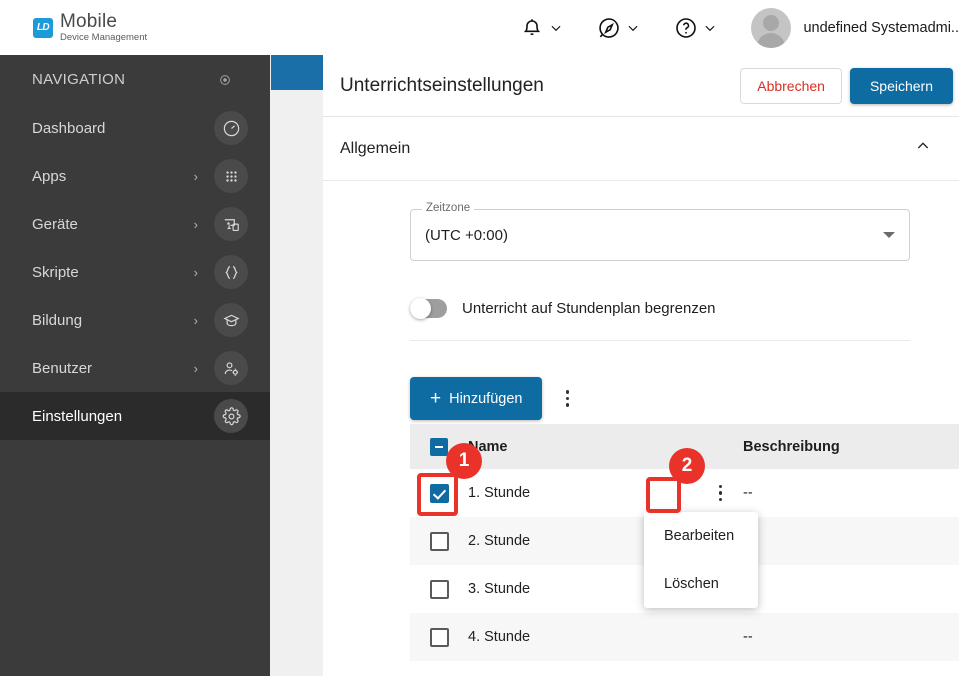 Image resolution: width=959 pixels, height=676 pixels. I want to click on timezone-label: Zeitzone, so click(448, 208).